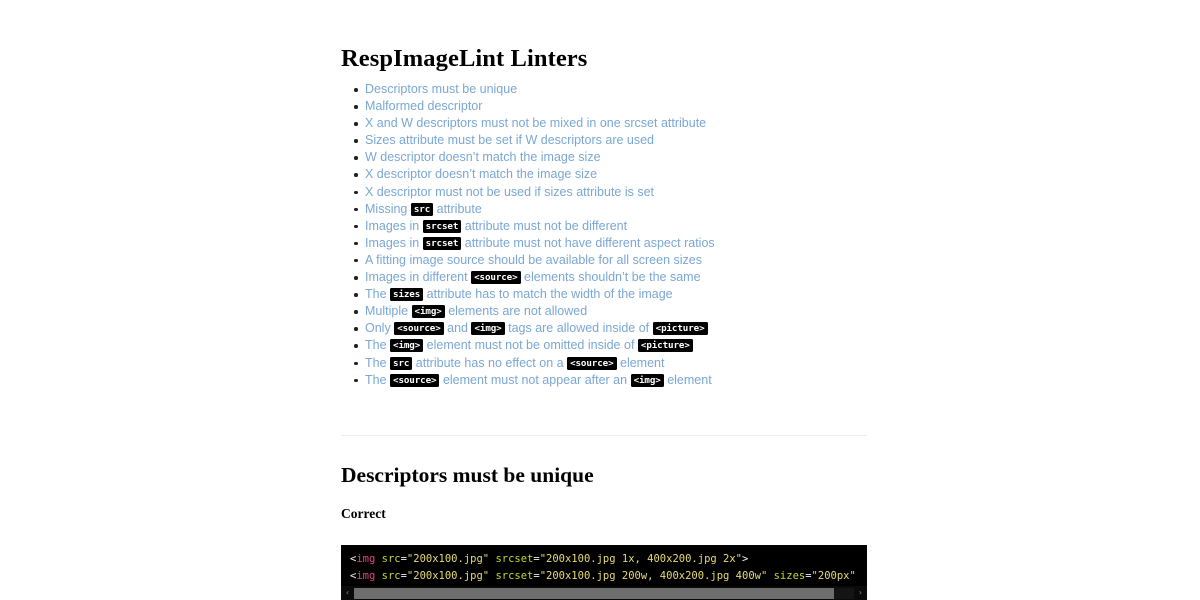 This screenshot has width=1200, height=600. Describe the element at coordinates (789, 576) in the screenshot. I see `code-token-attr: sizes` at that location.